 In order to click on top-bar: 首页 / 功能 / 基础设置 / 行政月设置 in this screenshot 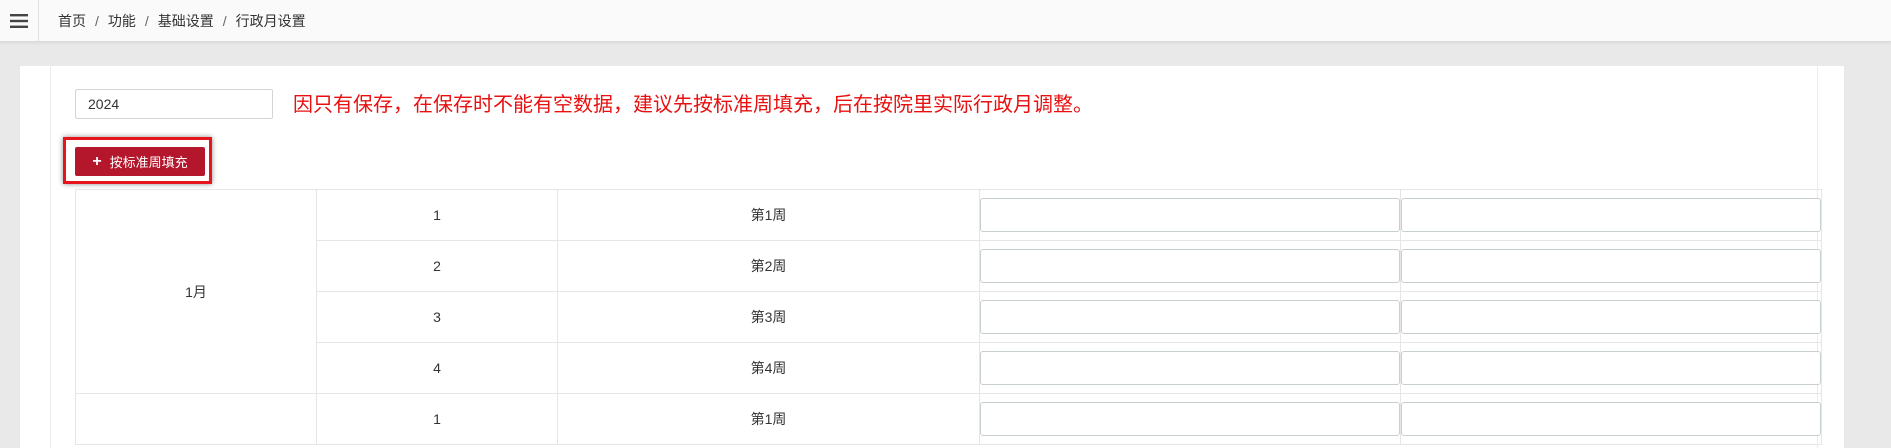, I will do `click(945, 21)`.